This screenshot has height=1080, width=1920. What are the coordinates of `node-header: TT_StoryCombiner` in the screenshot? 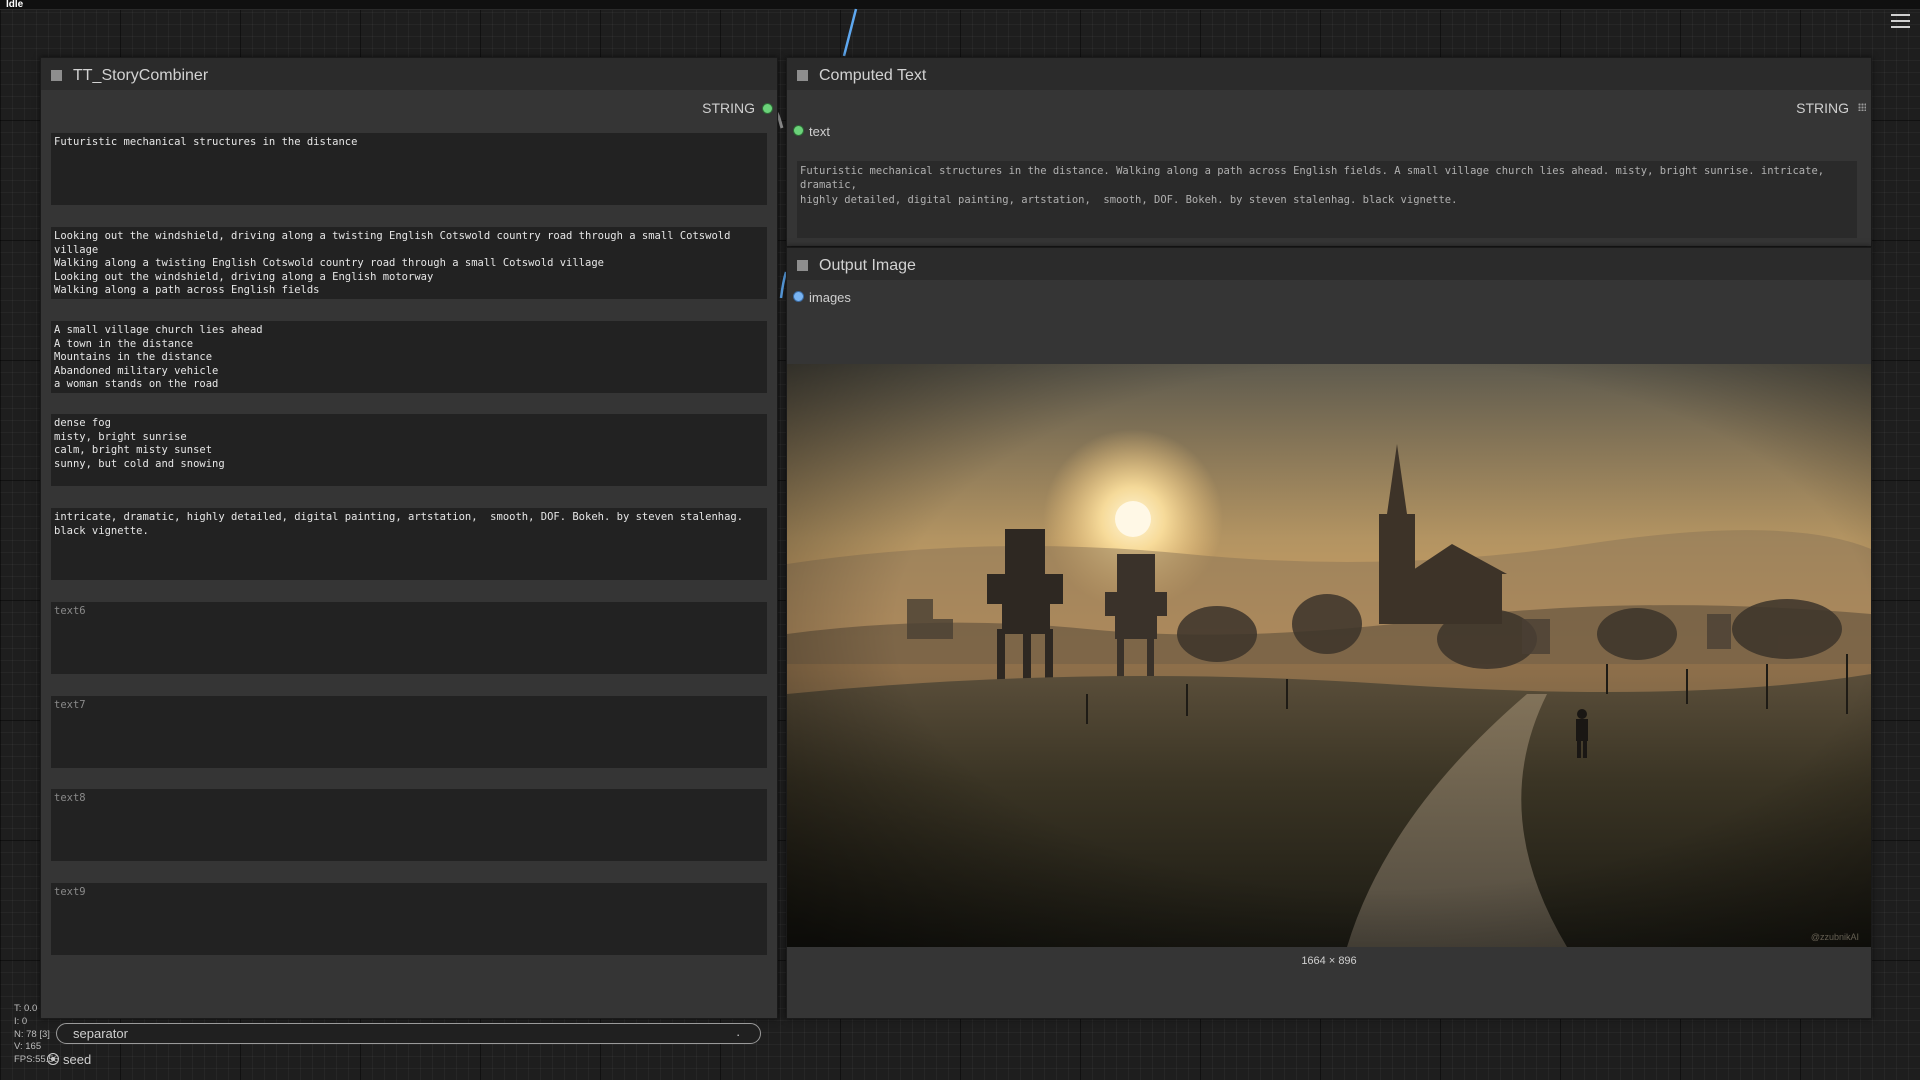 It's located at (409, 74).